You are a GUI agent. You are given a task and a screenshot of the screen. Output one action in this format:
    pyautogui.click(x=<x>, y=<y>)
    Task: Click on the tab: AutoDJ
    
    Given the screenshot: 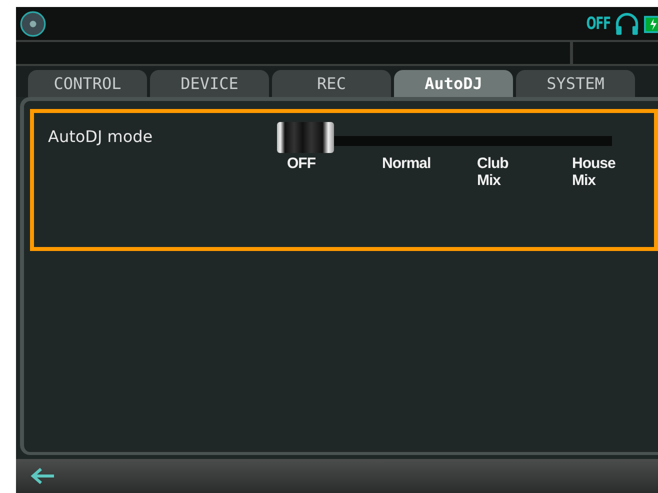 What is the action you would take?
    pyautogui.click(x=453, y=83)
    